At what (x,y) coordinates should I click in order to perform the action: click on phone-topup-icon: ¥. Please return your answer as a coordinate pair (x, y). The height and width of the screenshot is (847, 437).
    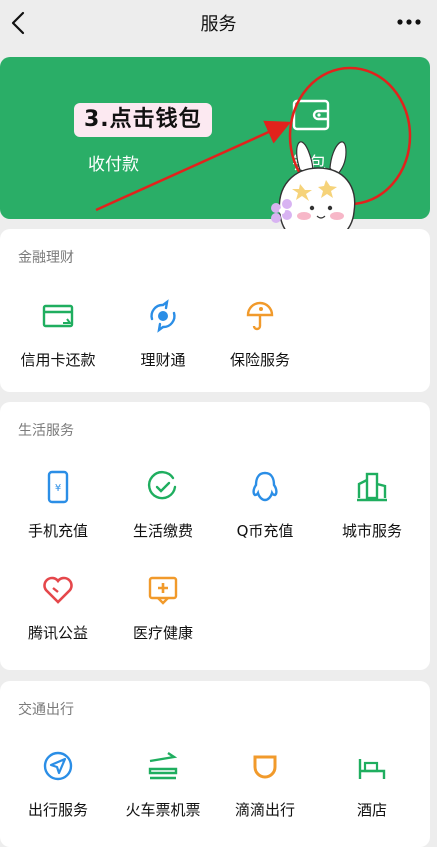
    Looking at the image, I should click on (58, 487).